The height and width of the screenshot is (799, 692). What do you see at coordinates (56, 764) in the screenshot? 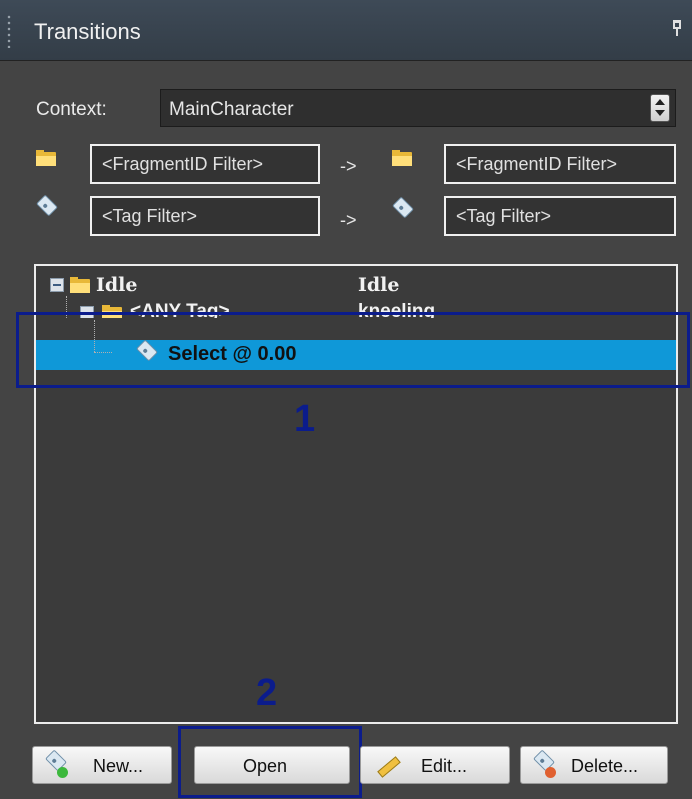
I see `new-tag-icon` at bounding box center [56, 764].